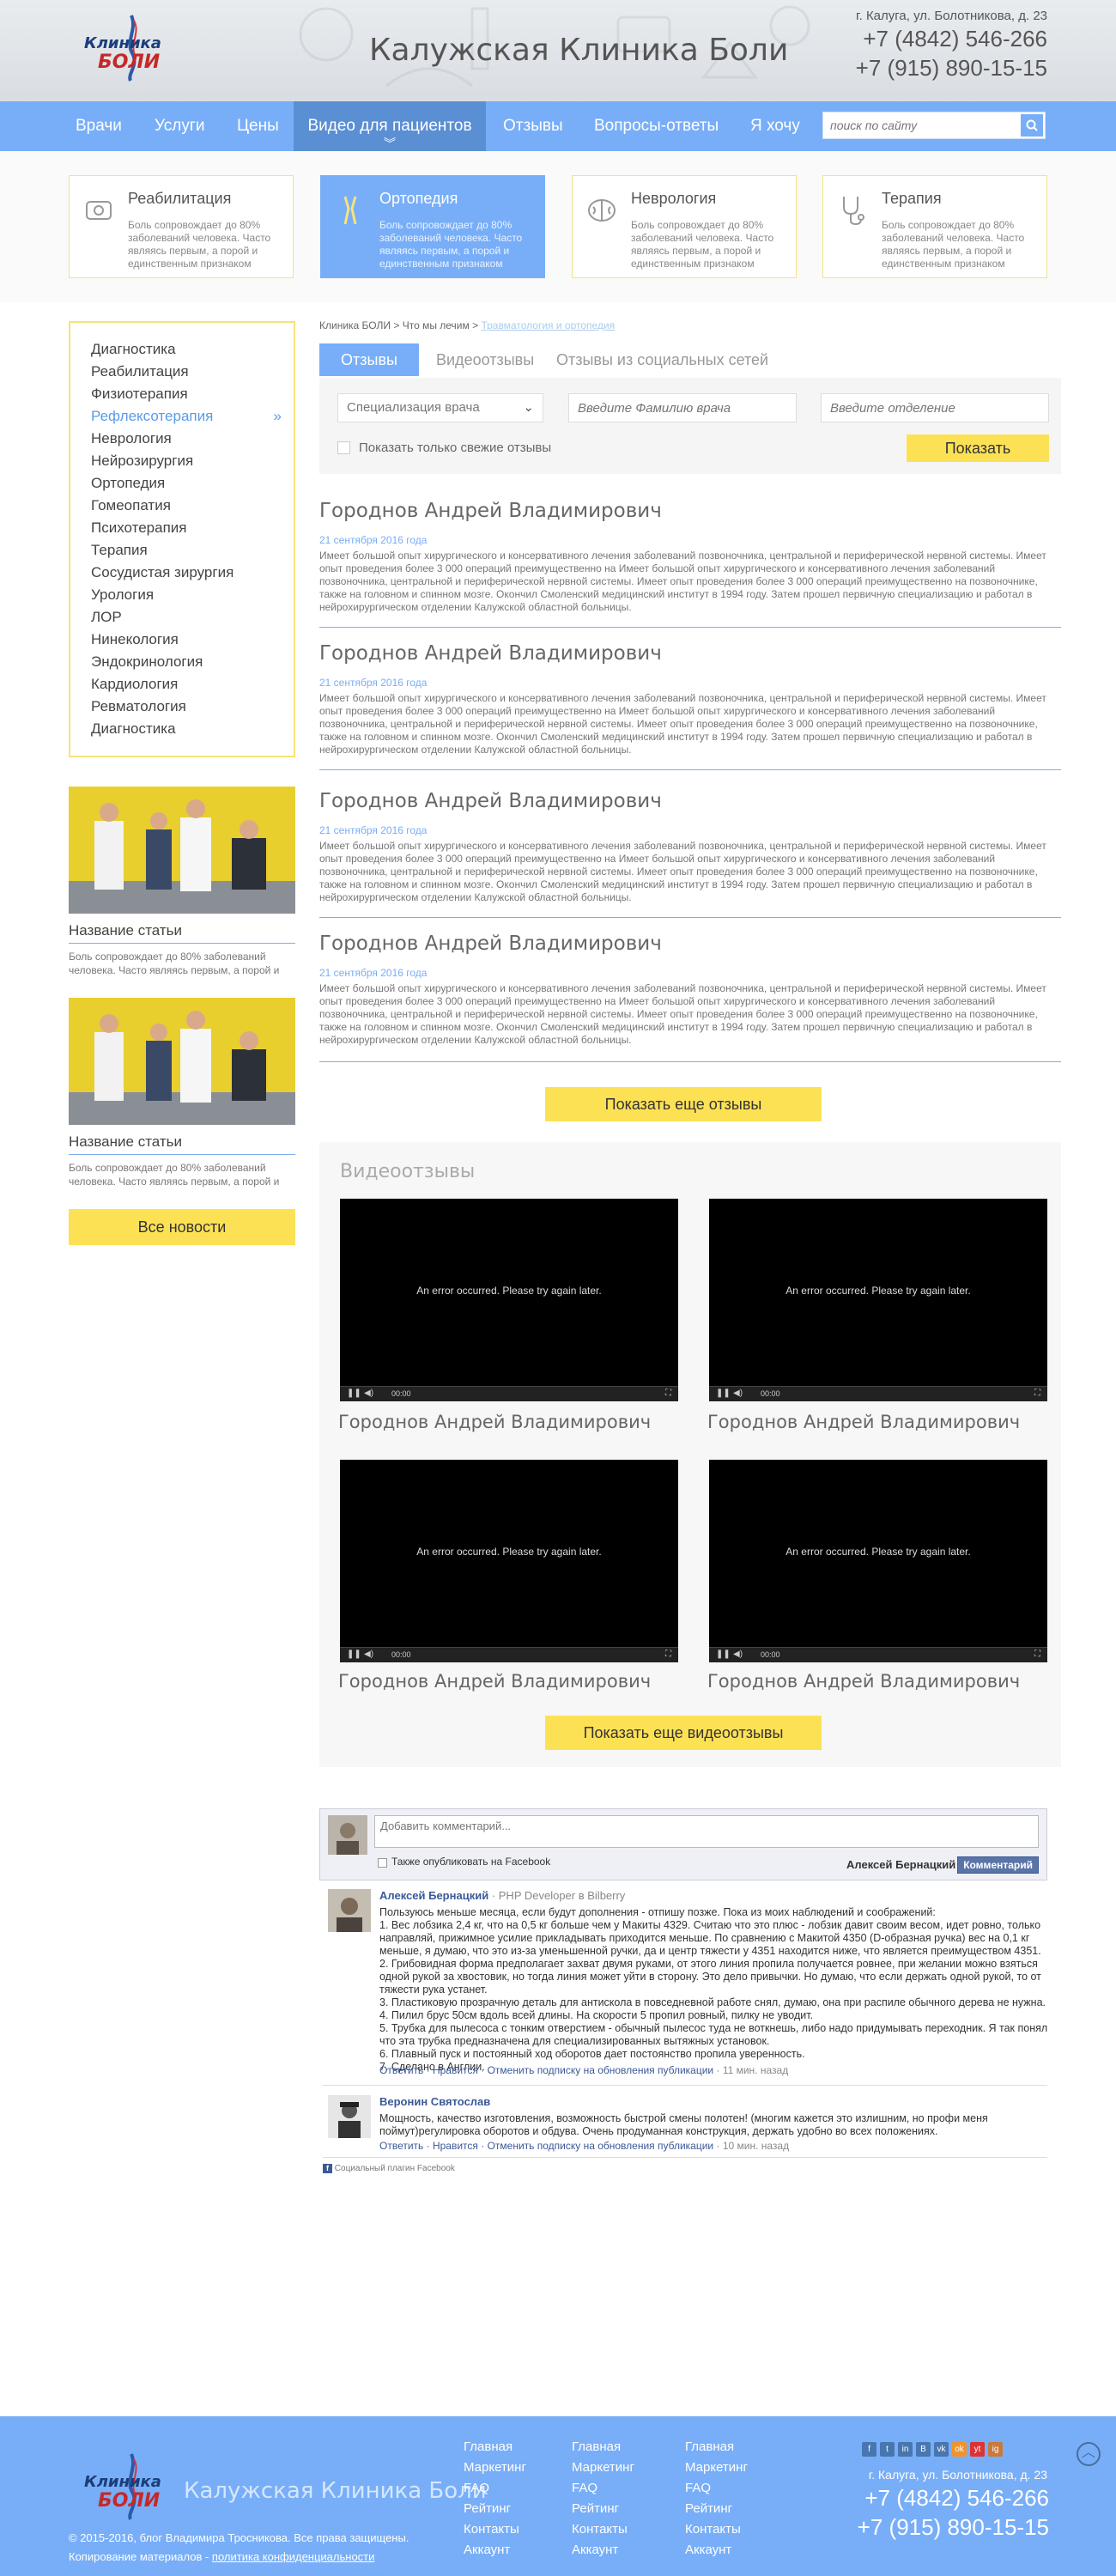 The height and width of the screenshot is (2576, 1116). What do you see at coordinates (179, 126) in the screenshot?
I see `nav-item-services: Услуги` at bounding box center [179, 126].